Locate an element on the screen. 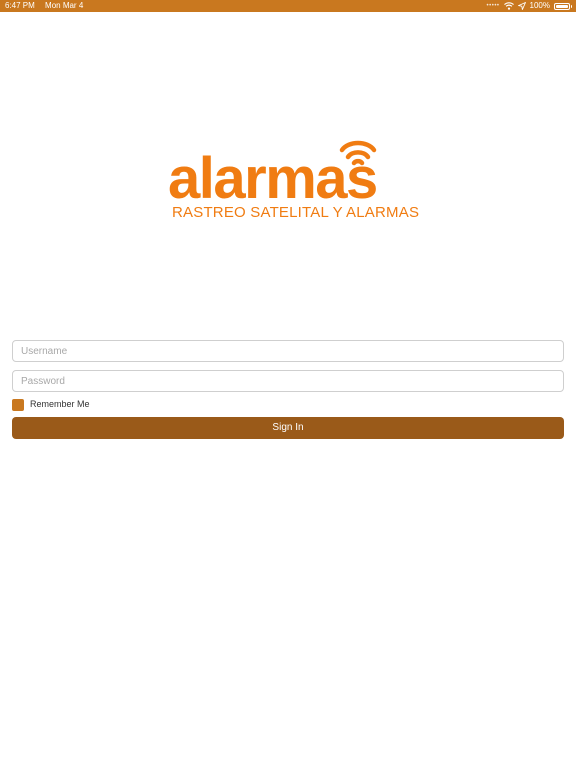 The width and height of the screenshot is (576, 768). status-time: 6:47 PM is located at coordinates (20, 5).